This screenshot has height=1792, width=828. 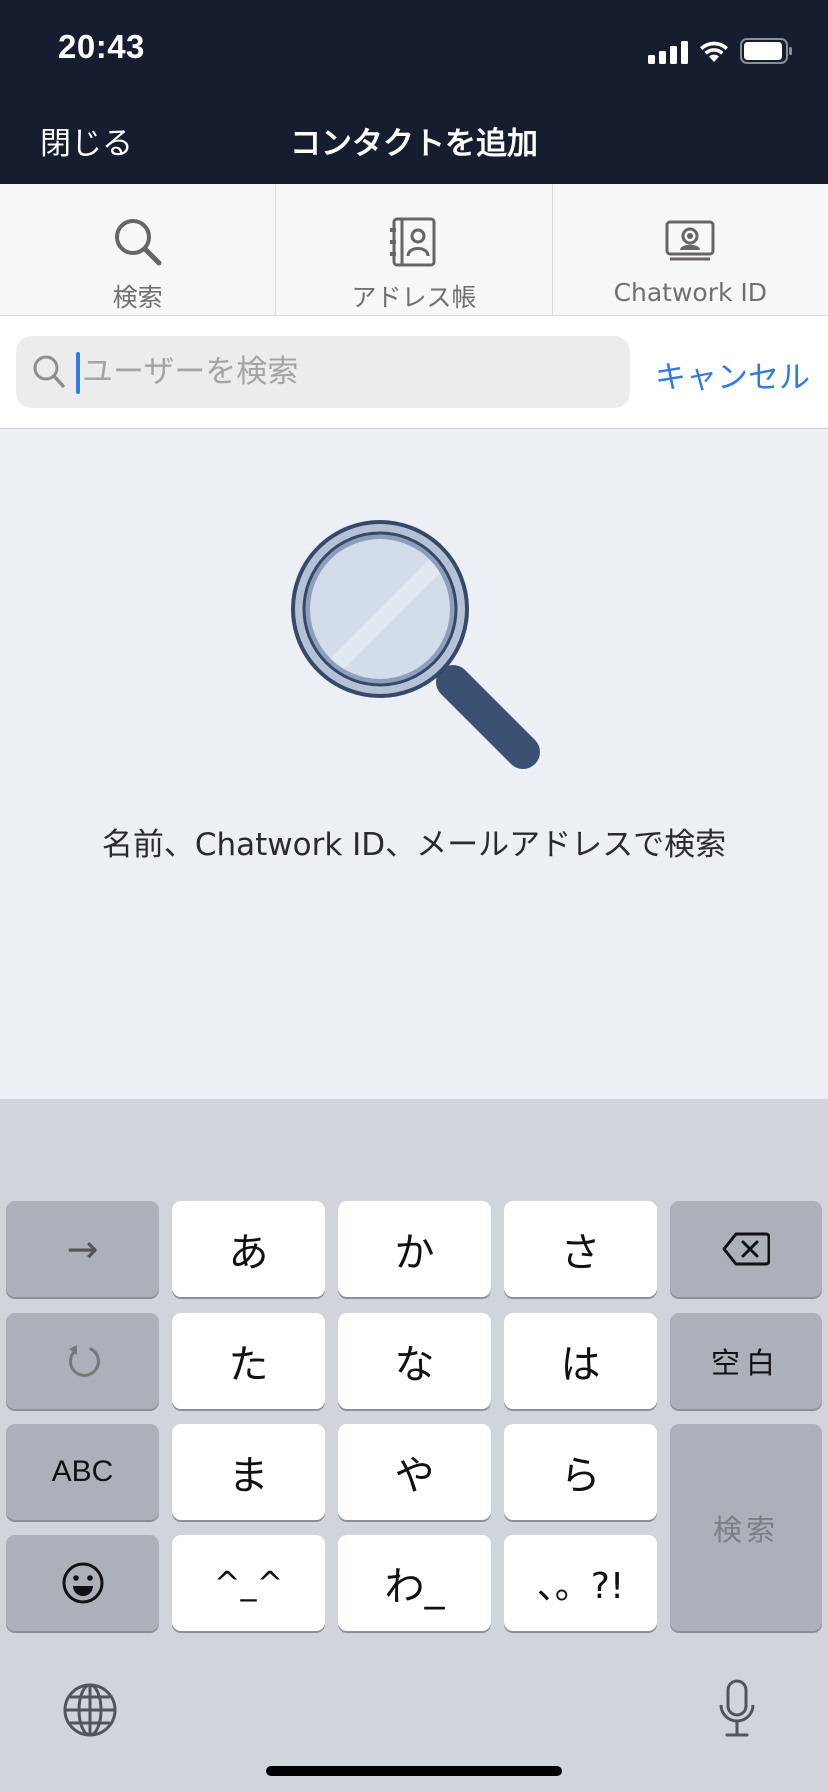 What do you see at coordinates (414, 1771) in the screenshot?
I see `home-indicator` at bounding box center [414, 1771].